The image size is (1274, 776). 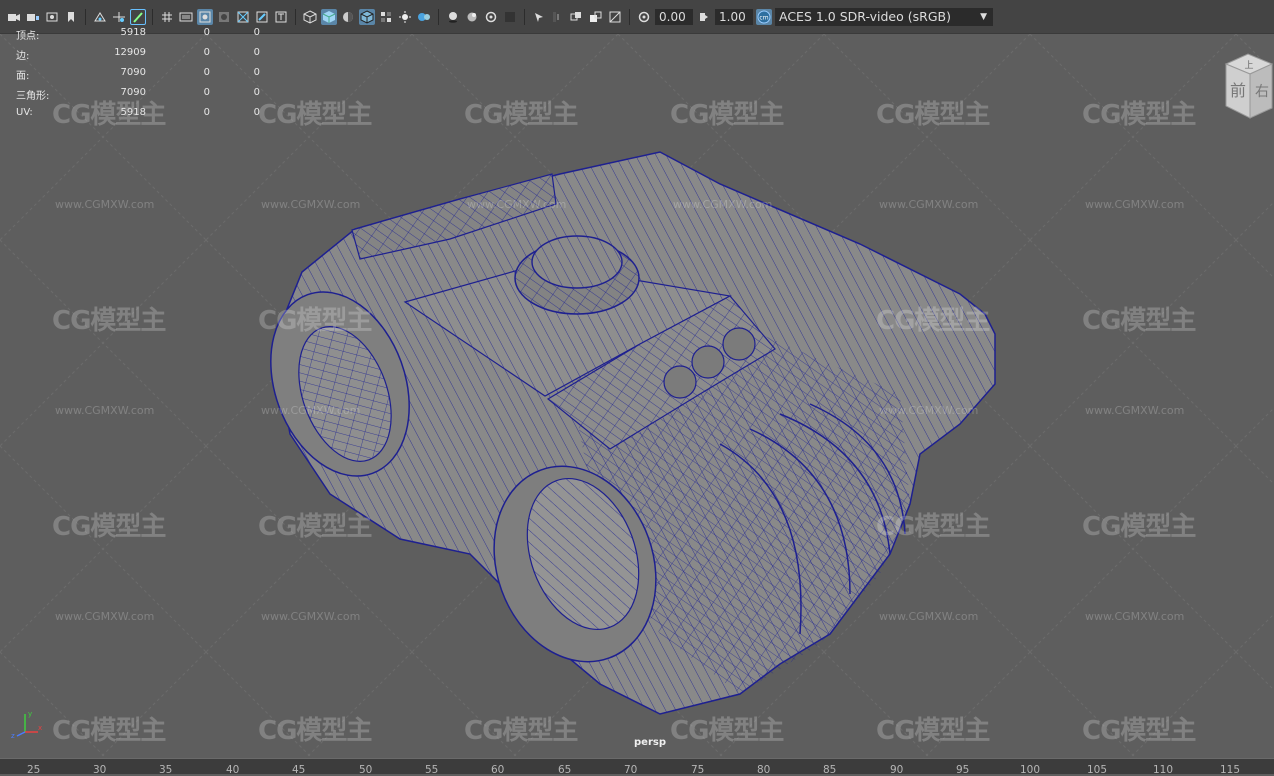 What do you see at coordinates (366, 770) in the screenshot?
I see `ruler-tick: 50` at bounding box center [366, 770].